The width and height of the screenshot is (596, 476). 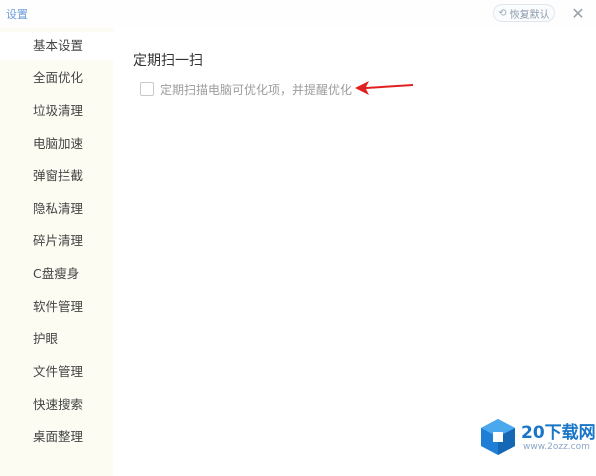 What do you see at coordinates (56, 241) in the screenshot?
I see `sidebar-item-defrag: 碎片清理` at bounding box center [56, 241].